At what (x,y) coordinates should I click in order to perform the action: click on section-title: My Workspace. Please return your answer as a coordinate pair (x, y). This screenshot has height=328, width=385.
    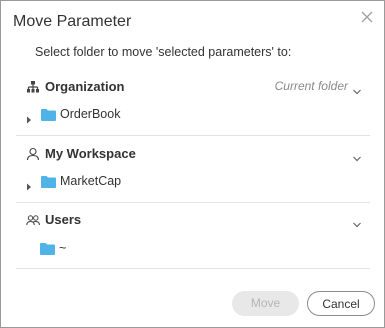
    Looking at the image, I should click on (90, 153).